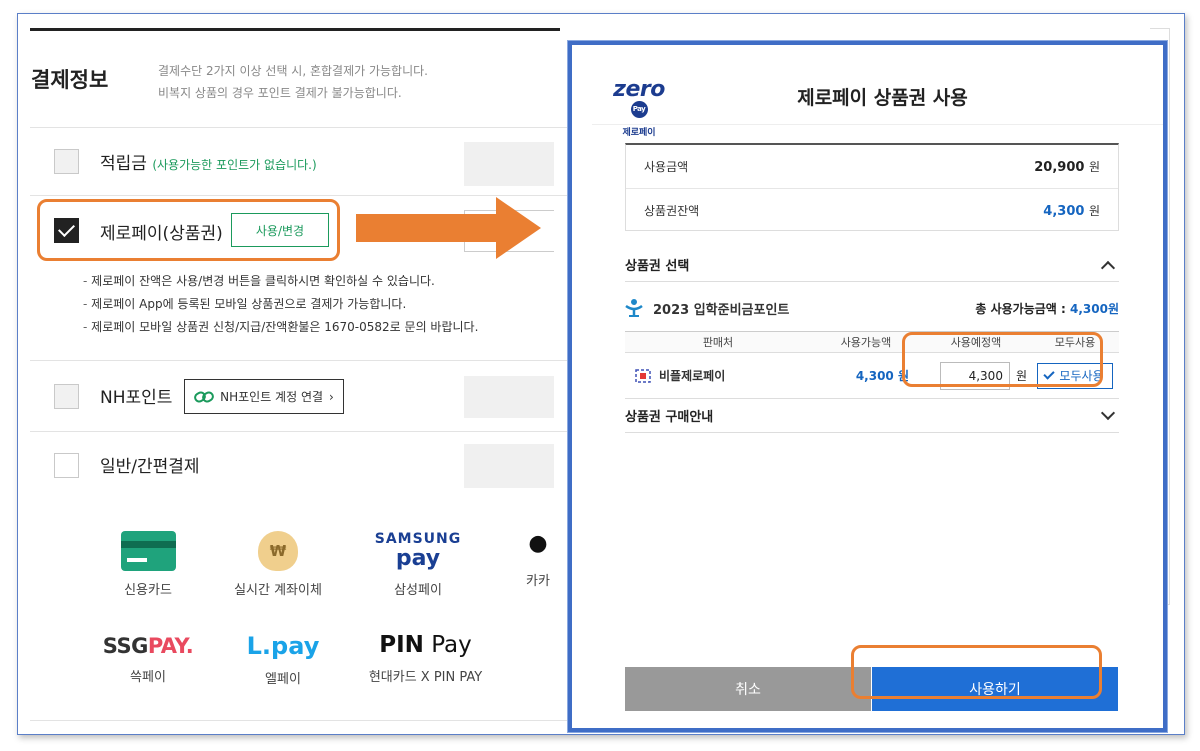  What do you see at coordinates (509, 164) in the screenshot?
I see `points-amount-box` at bounding box center [509, 164].